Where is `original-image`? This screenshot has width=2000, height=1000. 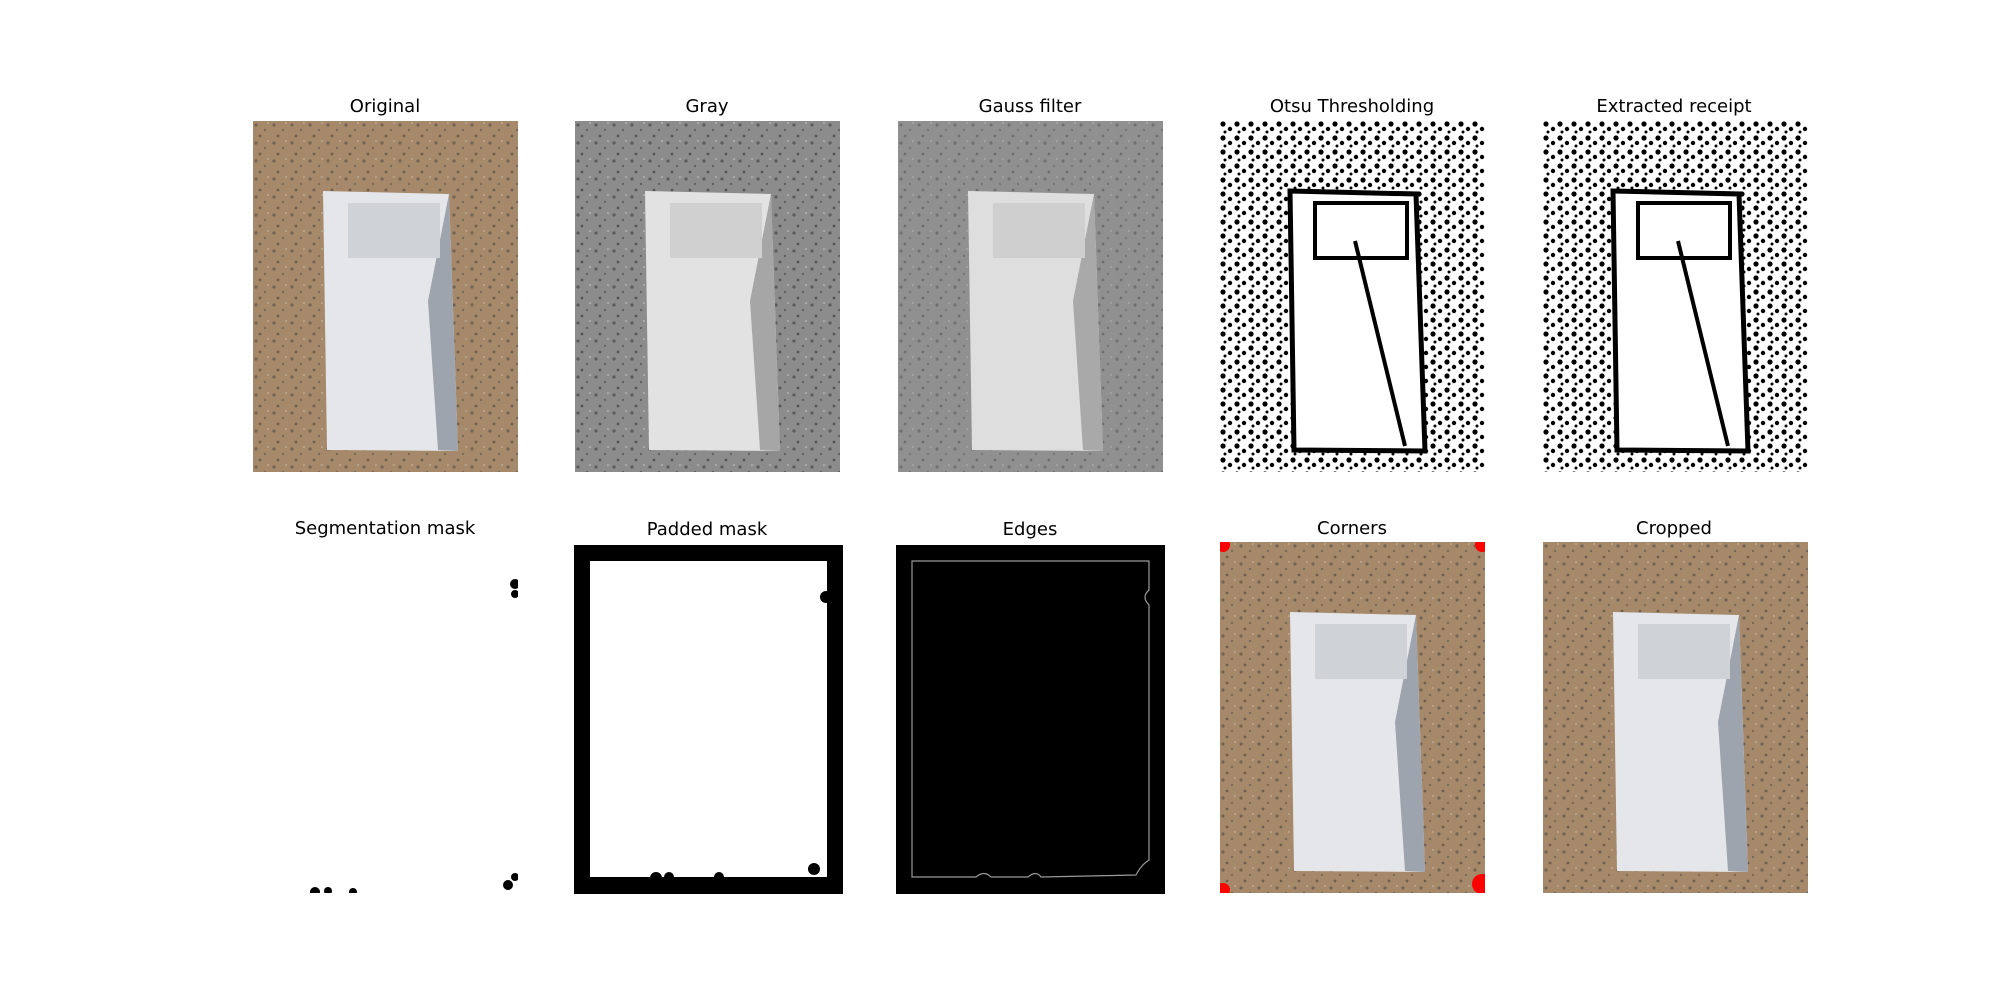 original-image is located at coordinates (385, 296).